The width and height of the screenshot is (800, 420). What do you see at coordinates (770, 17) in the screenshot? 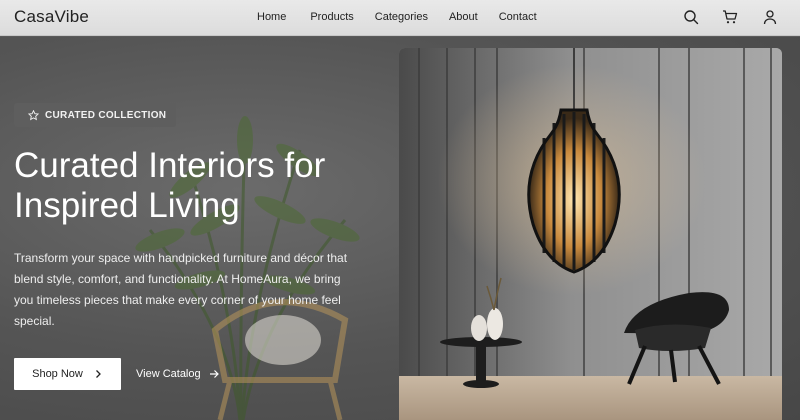
I see `user-icon` at bounding box center [770, 17].